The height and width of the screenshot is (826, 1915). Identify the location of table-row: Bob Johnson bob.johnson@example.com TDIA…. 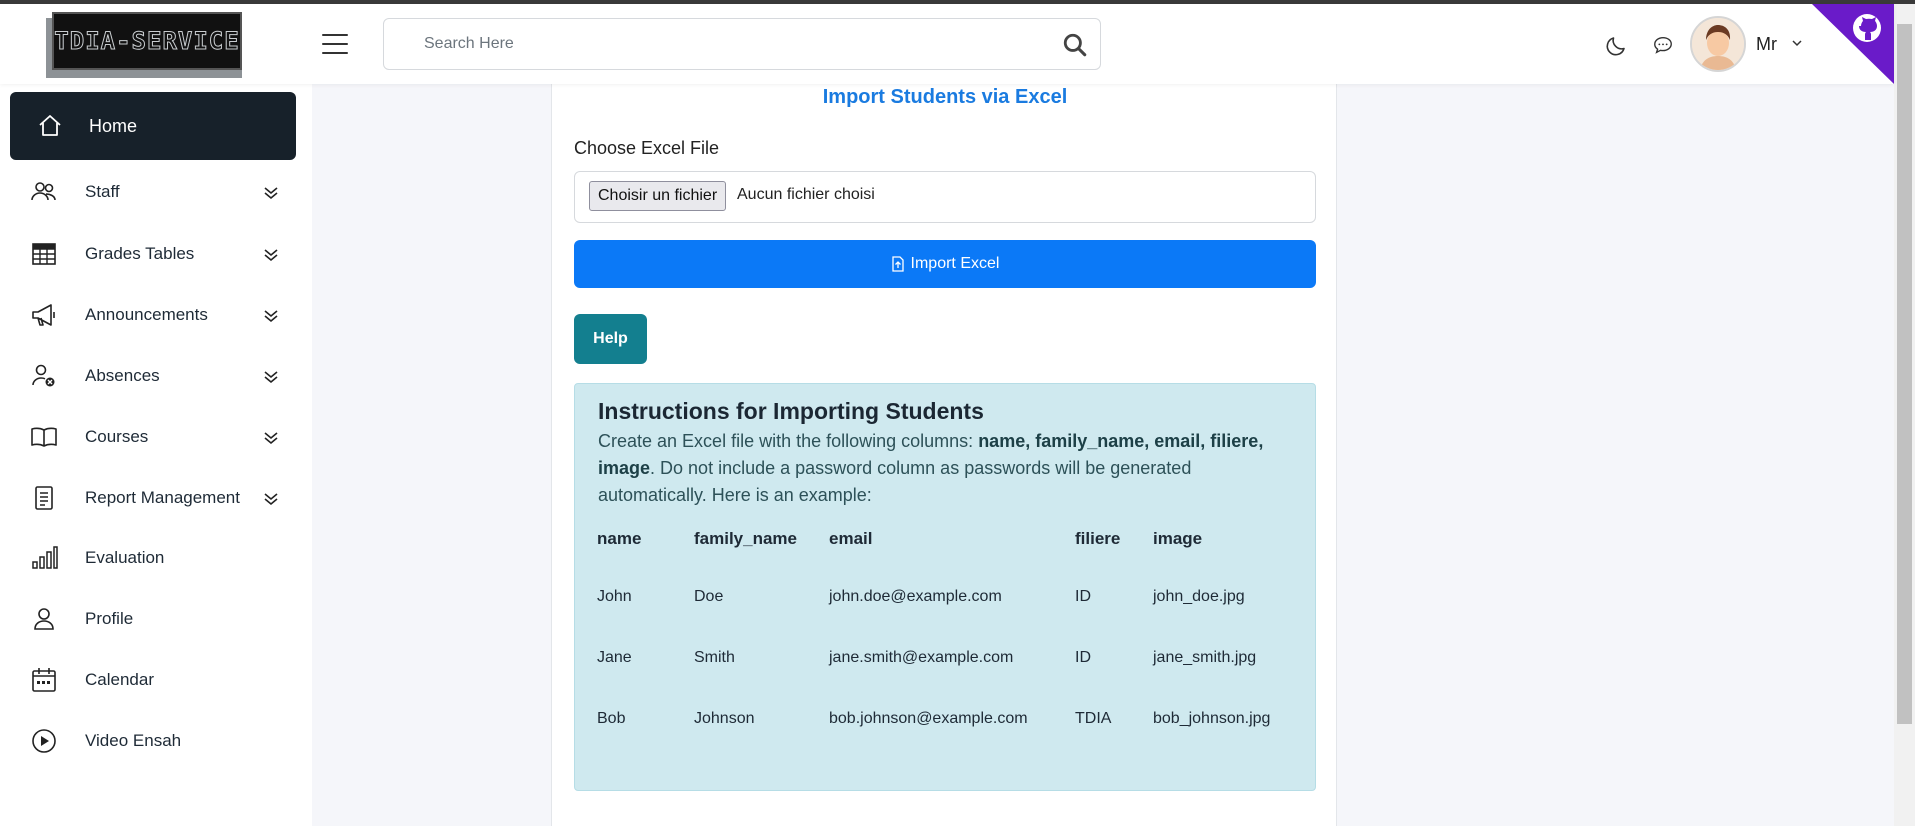
(940, 718).